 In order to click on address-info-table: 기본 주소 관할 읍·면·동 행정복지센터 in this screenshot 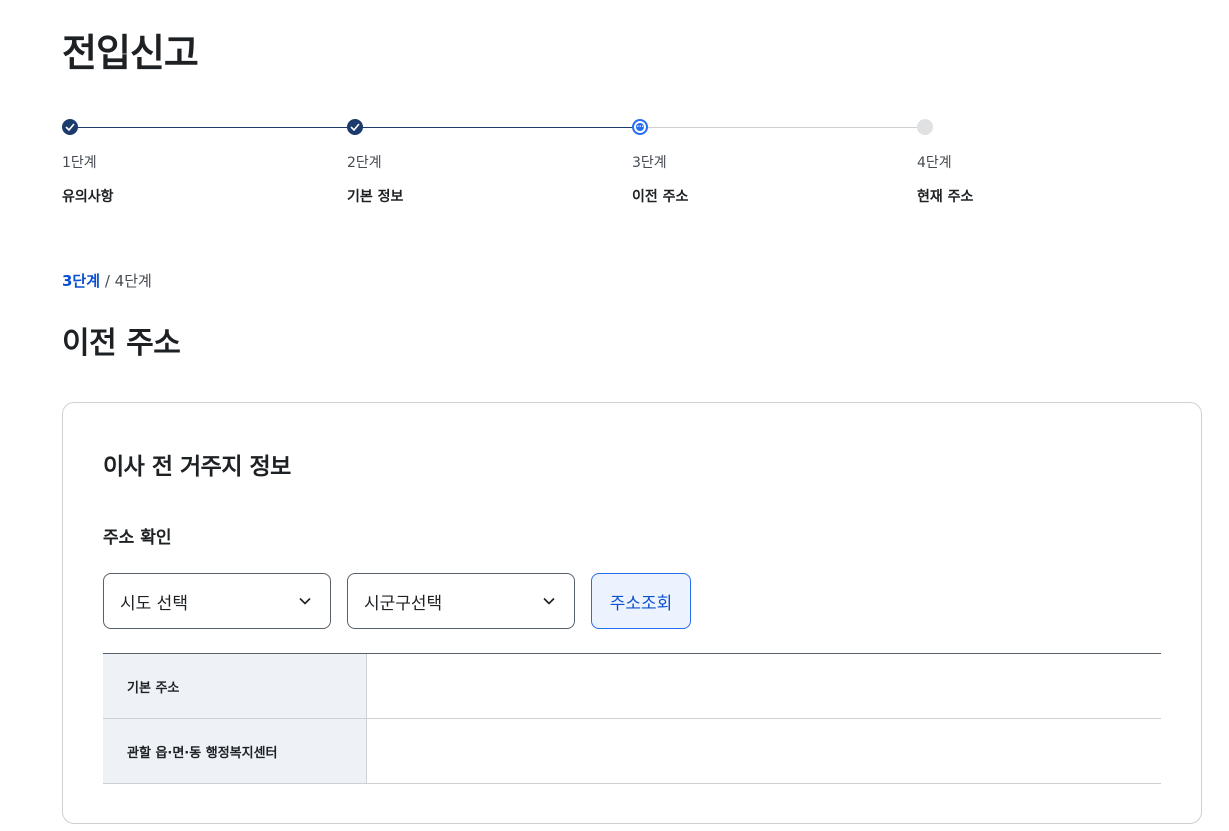, I will do `click(632, 718)`.